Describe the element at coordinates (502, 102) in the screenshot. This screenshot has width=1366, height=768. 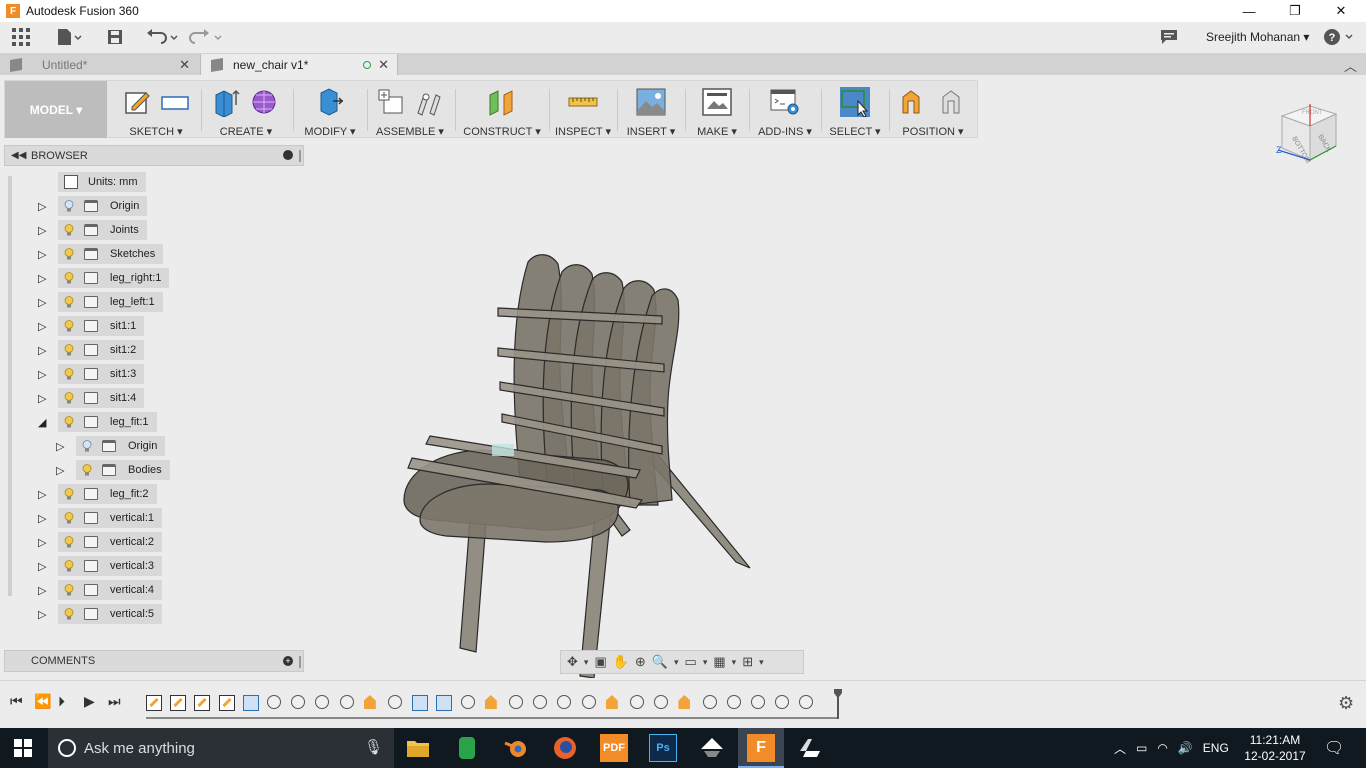
I see `offset-plane-icon` at that location.